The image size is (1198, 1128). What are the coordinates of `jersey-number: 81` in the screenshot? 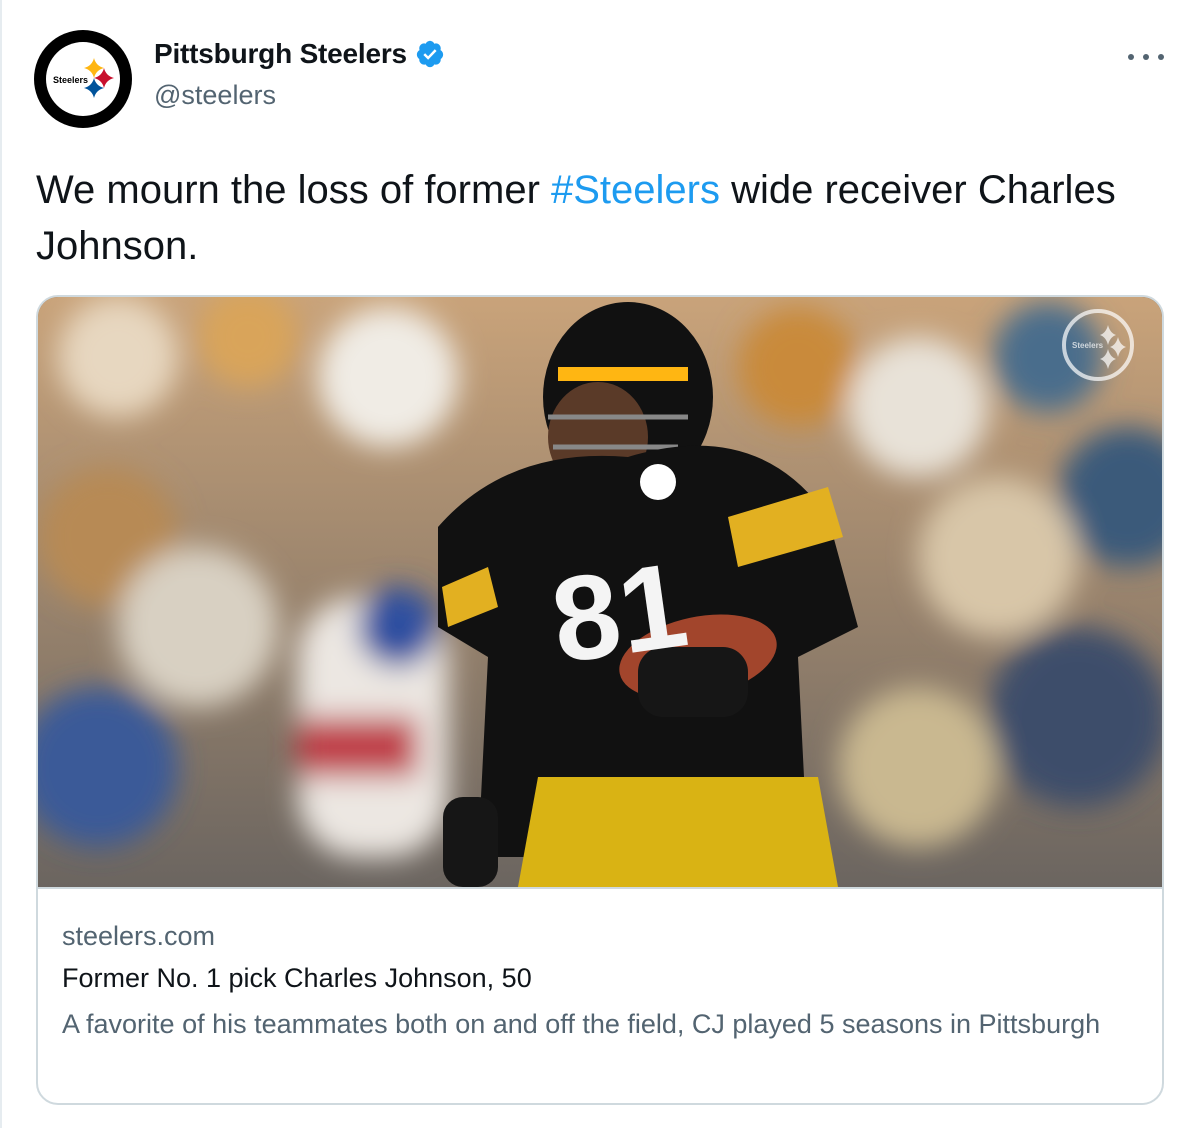 It's located at (619, 612).